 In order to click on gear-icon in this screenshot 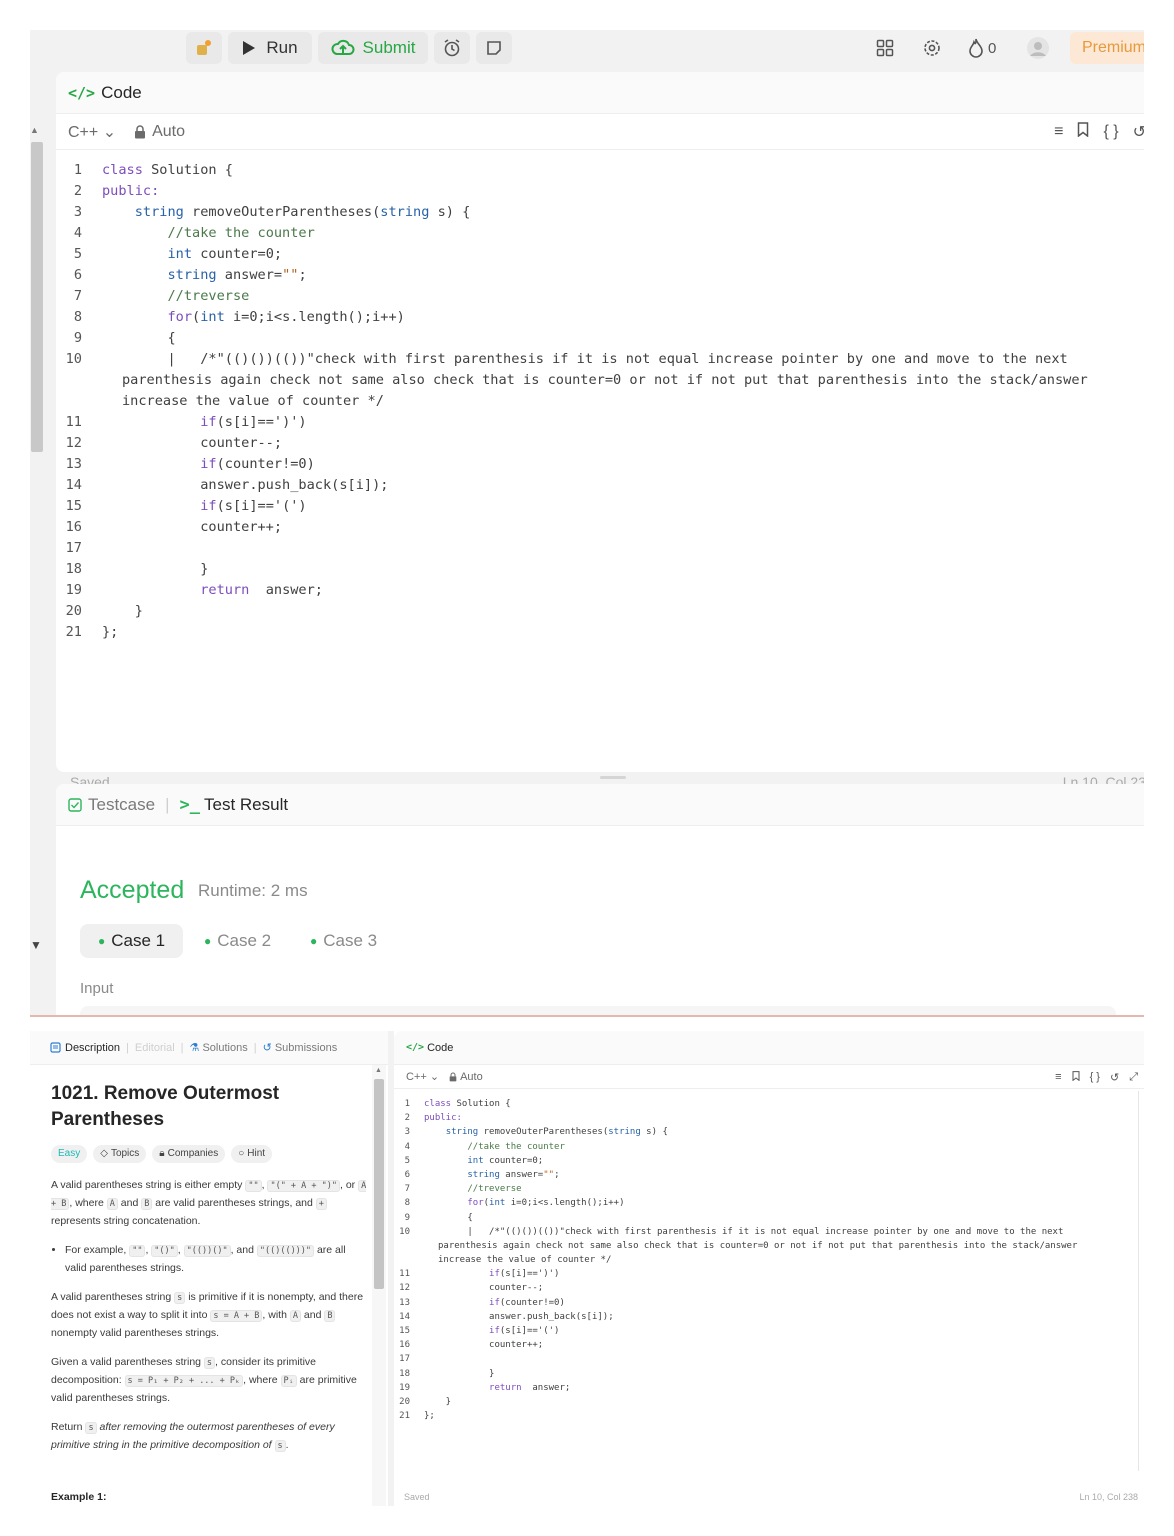, I will do `click(932, 48)`.